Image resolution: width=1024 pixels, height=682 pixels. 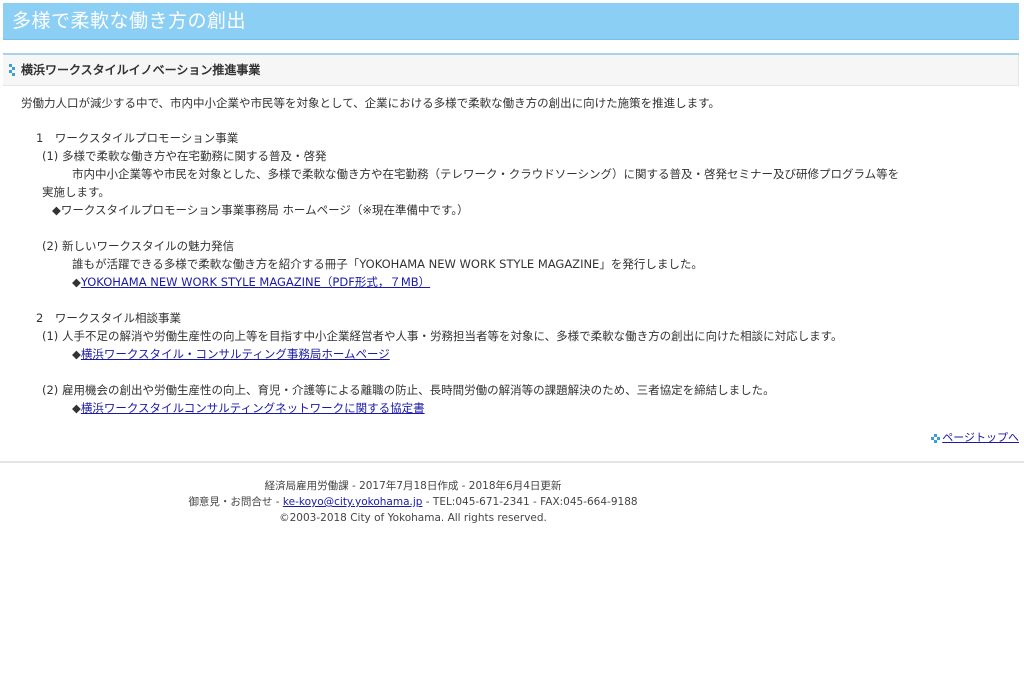 What do you see at coordinates (76, 192) in the screenshot?
I see `item-1-1-body-line2: 実施します。` at bounding box center [76, 192].